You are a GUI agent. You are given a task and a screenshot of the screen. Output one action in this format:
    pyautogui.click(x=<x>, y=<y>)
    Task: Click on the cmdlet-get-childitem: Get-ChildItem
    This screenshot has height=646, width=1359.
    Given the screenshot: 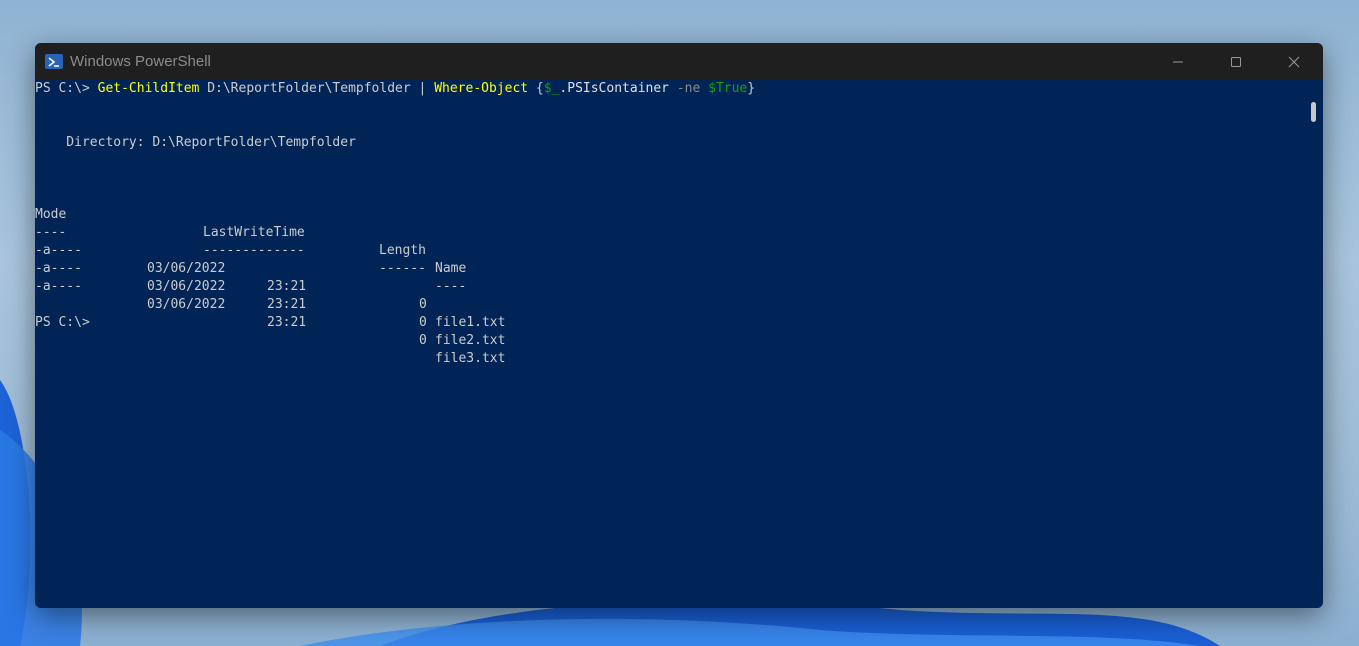 What is the action you would take?
    pyautogui.click(x=148, y=88)
    